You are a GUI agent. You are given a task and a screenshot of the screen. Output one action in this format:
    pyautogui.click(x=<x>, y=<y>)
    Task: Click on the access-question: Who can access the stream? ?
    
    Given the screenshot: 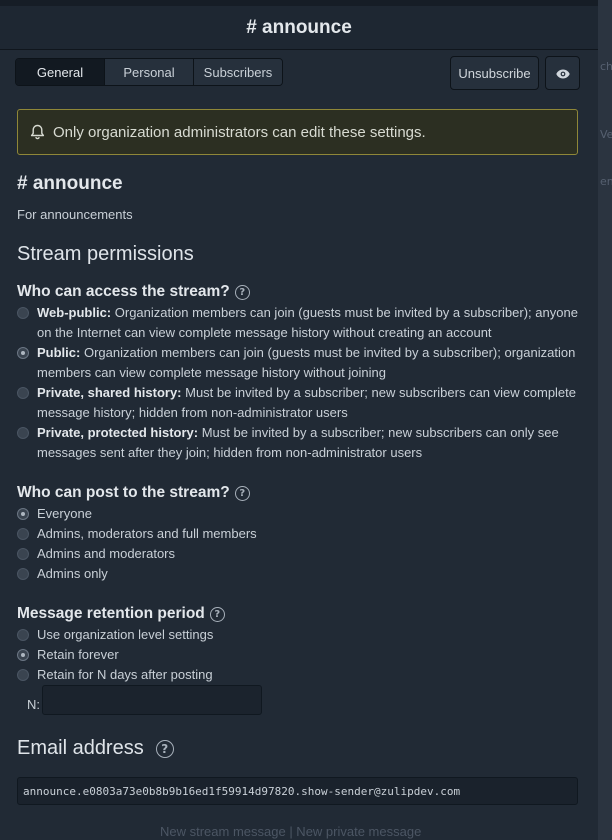 What is the action you would take?
    pyautogui.click(x=133, y=292)
    